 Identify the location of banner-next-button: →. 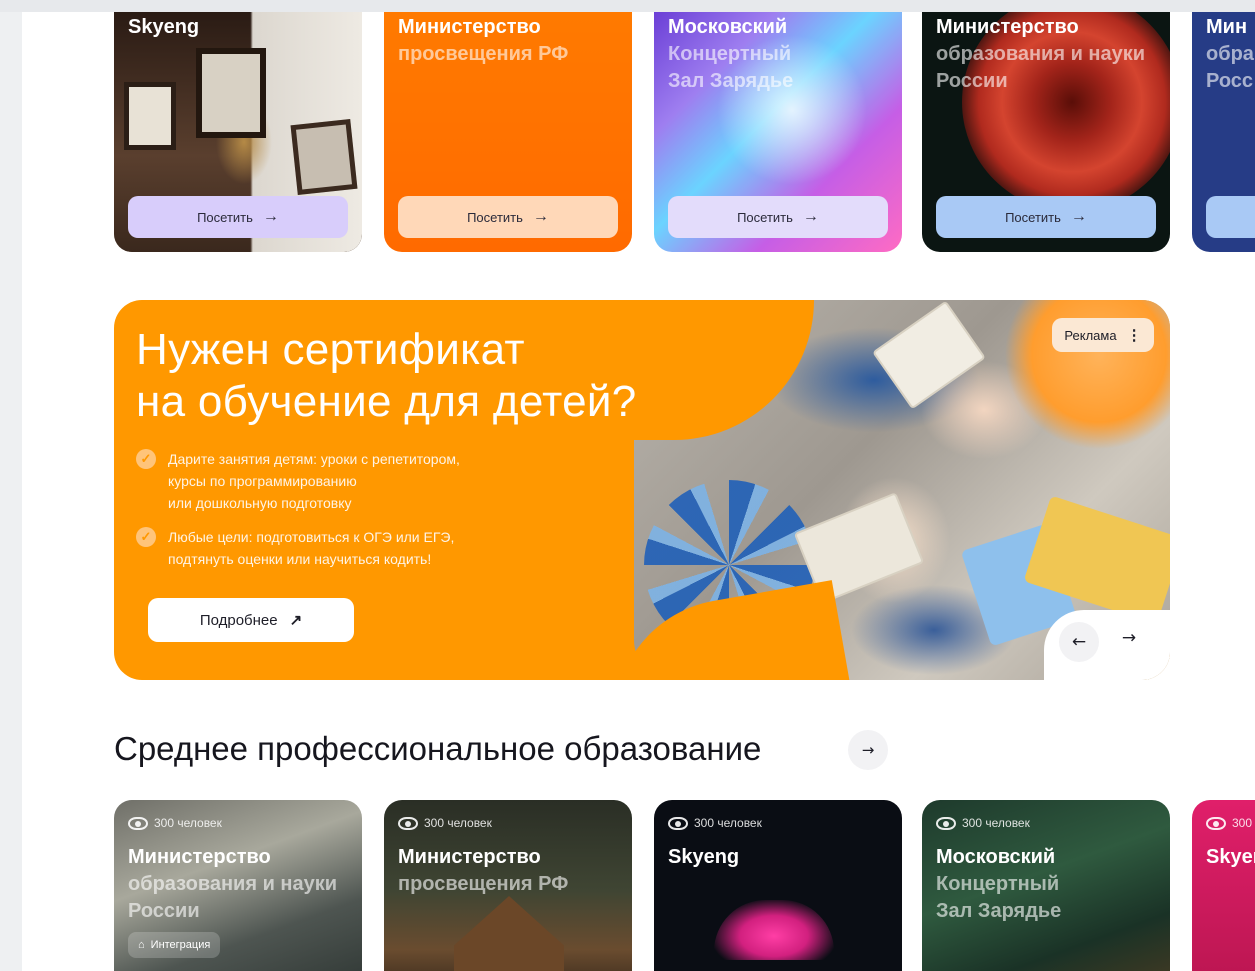
(1129, 638).